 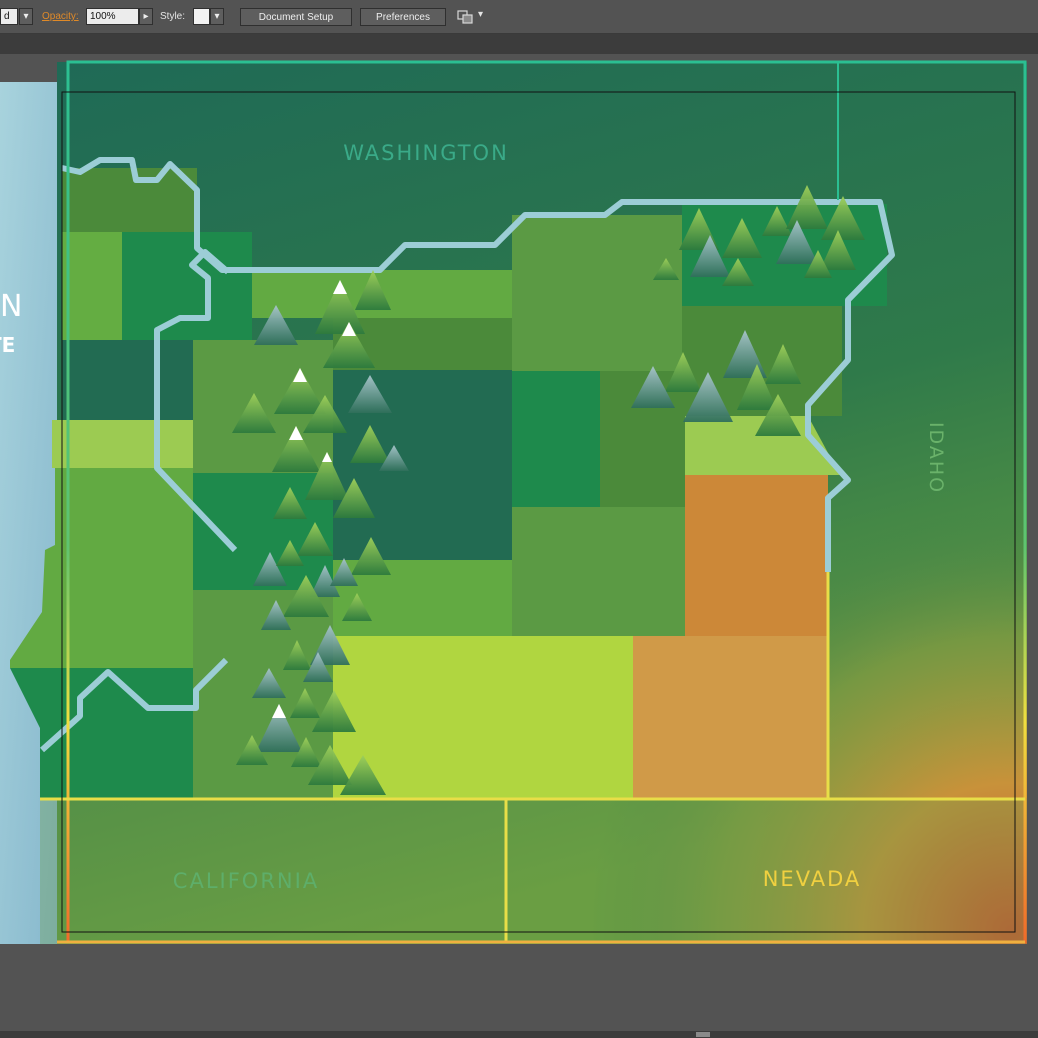 What do you see at coordinates (7, 345) in the screenshot?
I see `title-fragment-2: TE` at bounding box center [7, 345].